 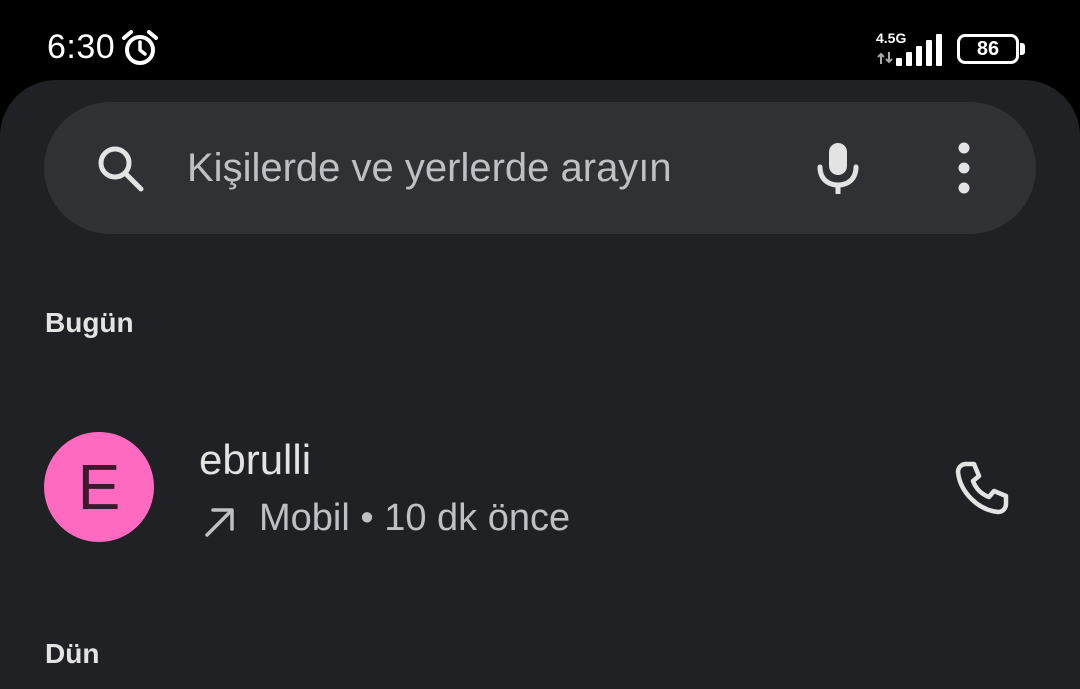 What do you see at coordinates (982, 488) in the screenshot?
I see `phone-icon` at bounding box center [982, 488].